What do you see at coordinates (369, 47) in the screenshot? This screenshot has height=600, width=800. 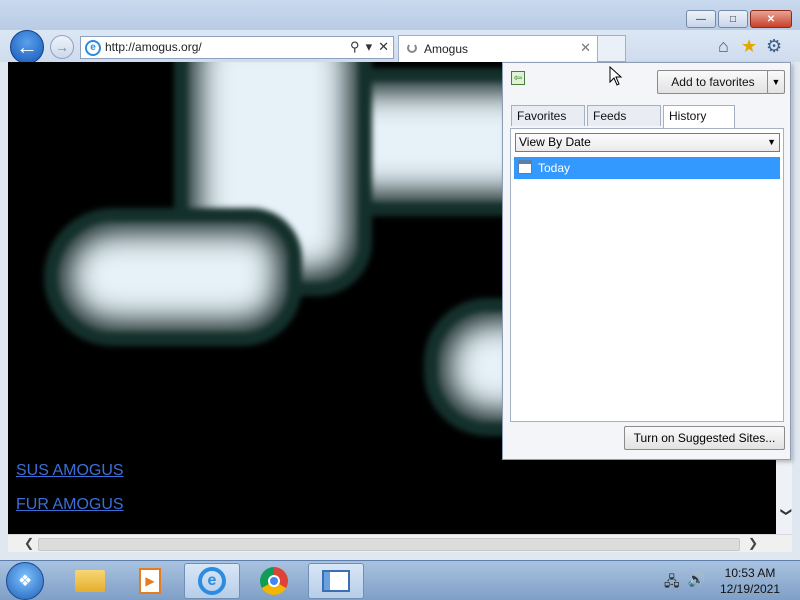 I see `address-dropdown-icon: ▾` at bounding box center [369, 47].